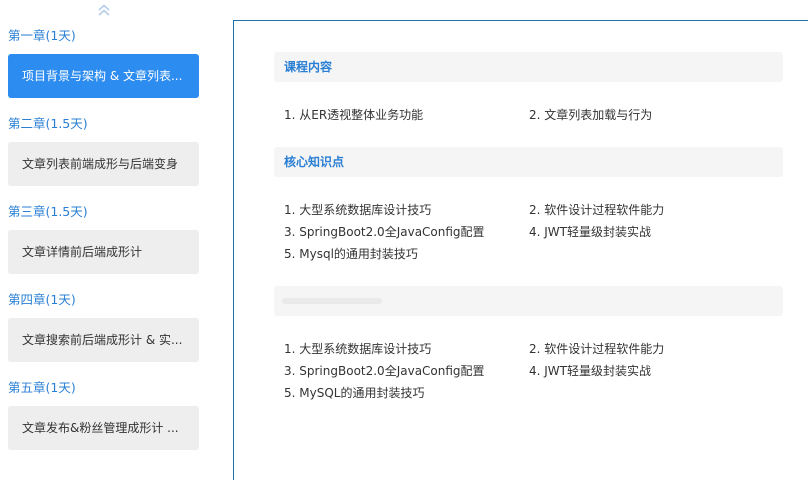  I want to click on section-header-obscured, so click(528, 301).